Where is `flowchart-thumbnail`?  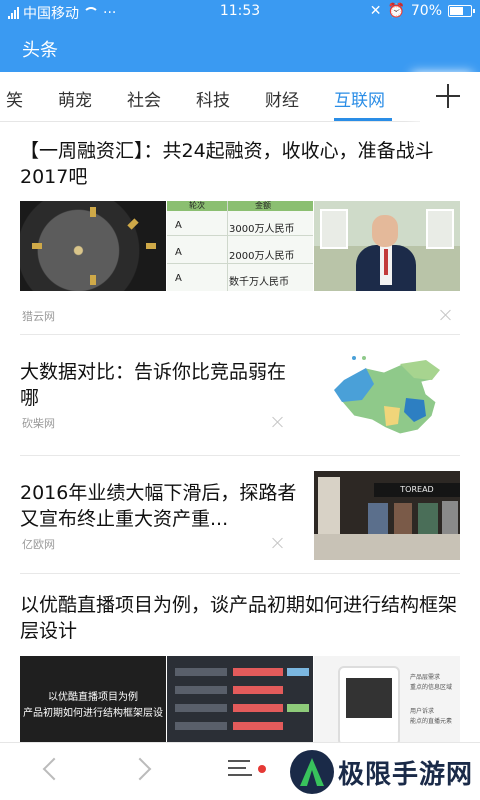 flowchart-thumbnail is located at coordinates (240, 701).